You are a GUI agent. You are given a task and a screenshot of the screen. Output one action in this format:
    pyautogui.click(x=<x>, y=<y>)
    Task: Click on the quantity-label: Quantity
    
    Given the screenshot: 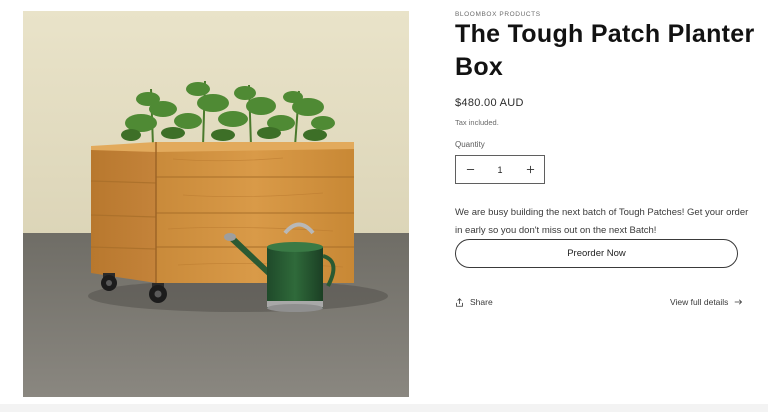 What is the action you would take?
    pyautogui.click(x=470, y=144)
    